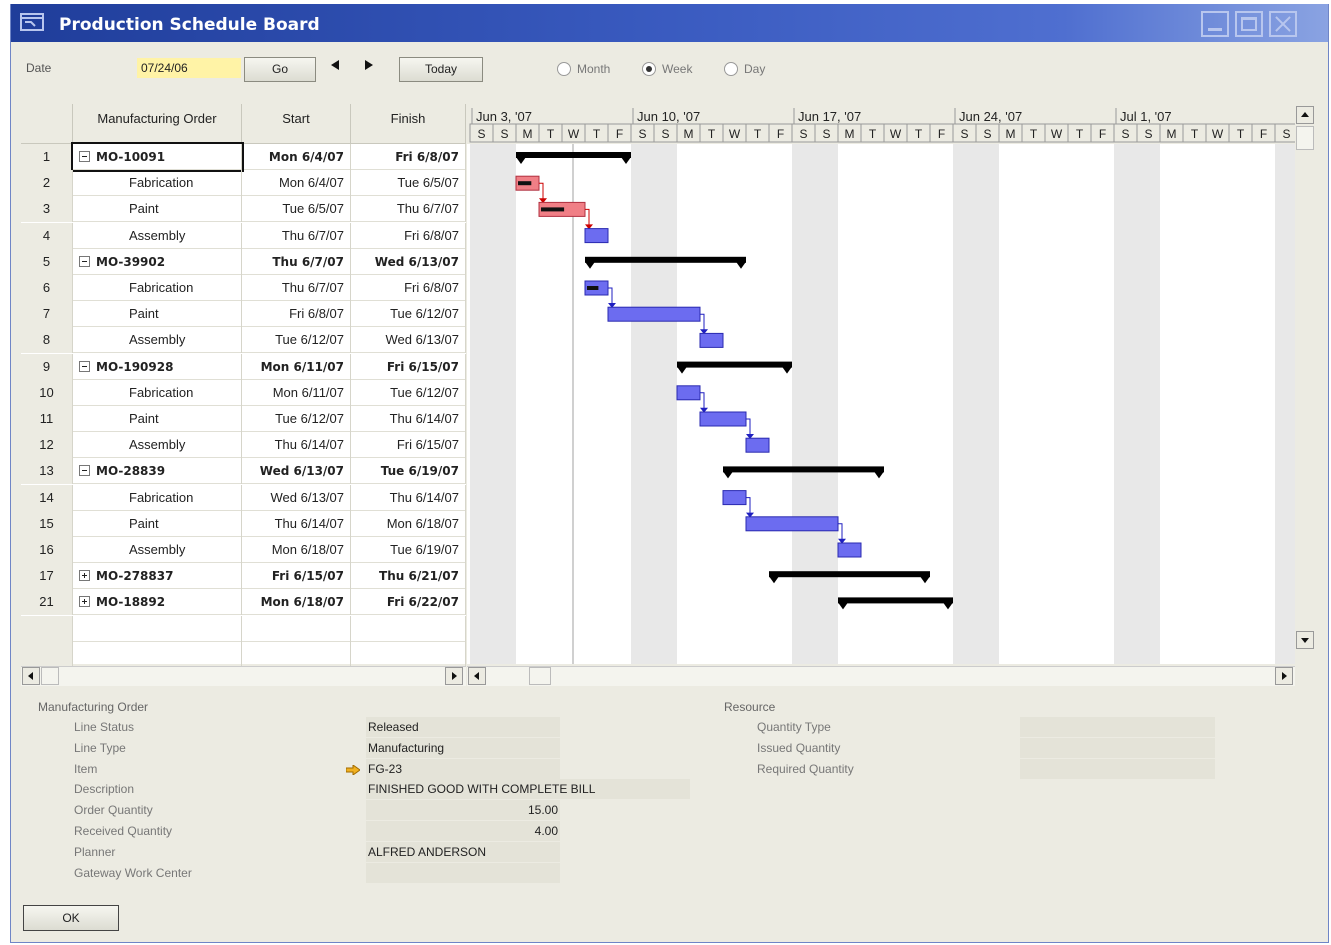 This screenshot has width=1331, height=945. What do you see at coordinates (335, 65) in the screenshot?
I see `previous-arrow-icon` at bounding box center [335, 65].